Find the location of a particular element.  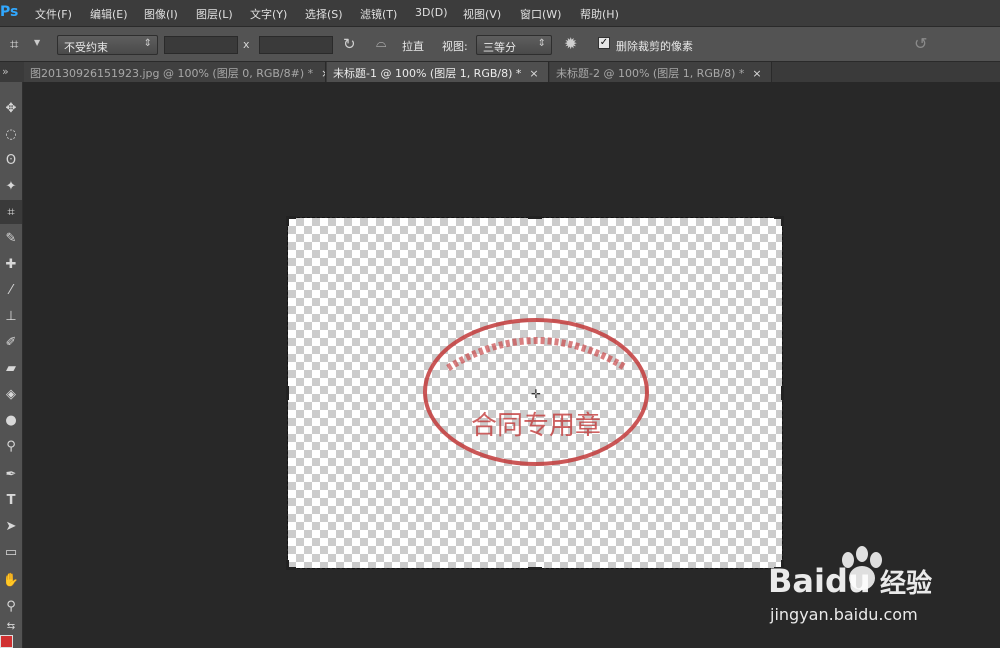

crop-handle-bottom is located at coordinates (535, 568).